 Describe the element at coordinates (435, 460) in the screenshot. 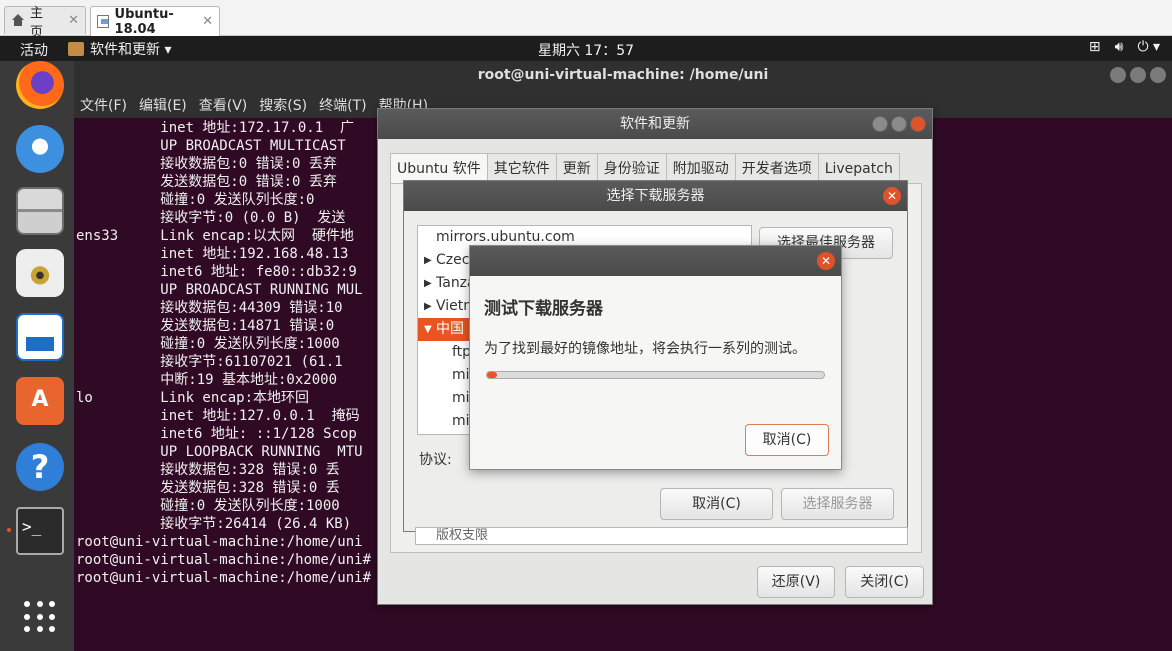

I see `protocol-label: 协议:` at that location.